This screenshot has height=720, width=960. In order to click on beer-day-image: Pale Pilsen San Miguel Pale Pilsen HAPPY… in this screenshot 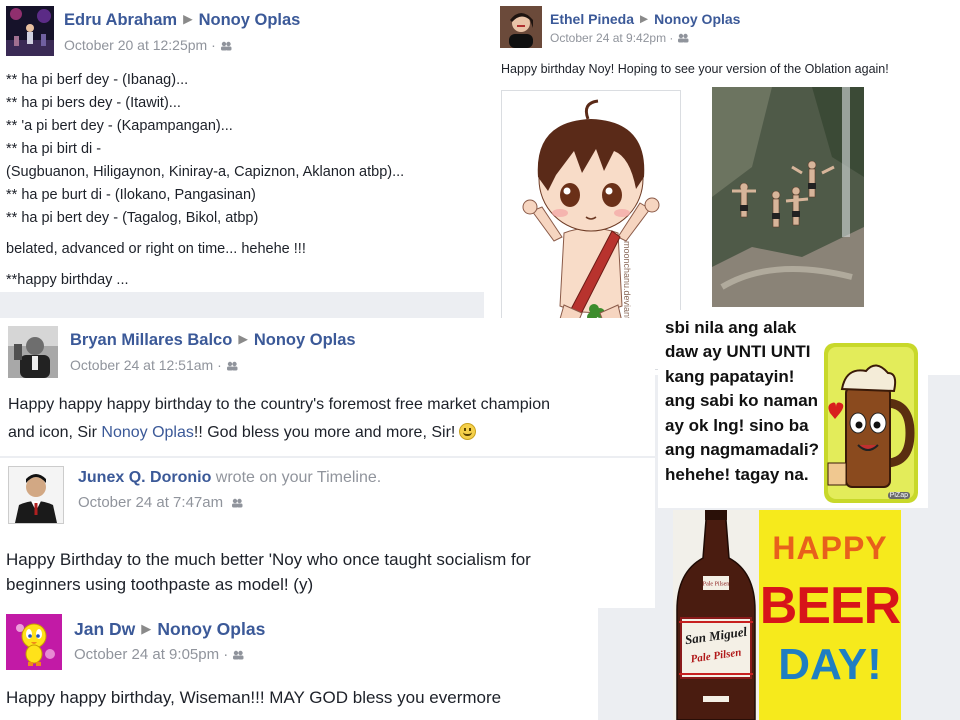, I will do `click(787, 615)`.